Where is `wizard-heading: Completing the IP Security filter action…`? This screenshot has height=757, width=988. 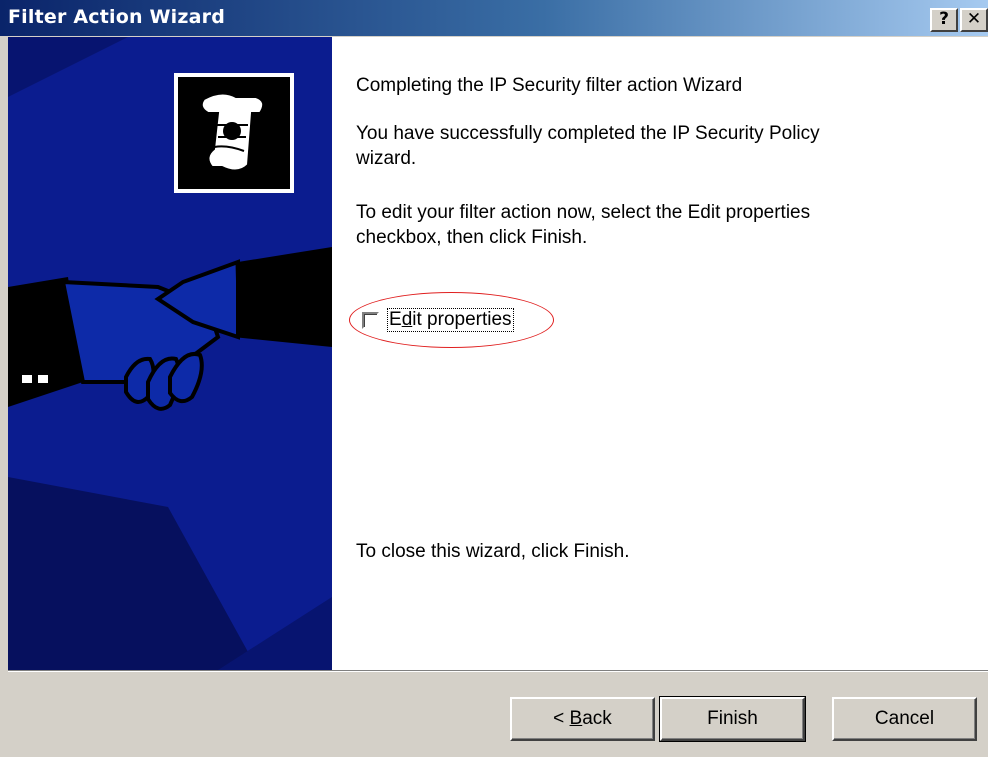
wizard-heading: Completing the IP Security filter action… is located at coordinates (549, 85).